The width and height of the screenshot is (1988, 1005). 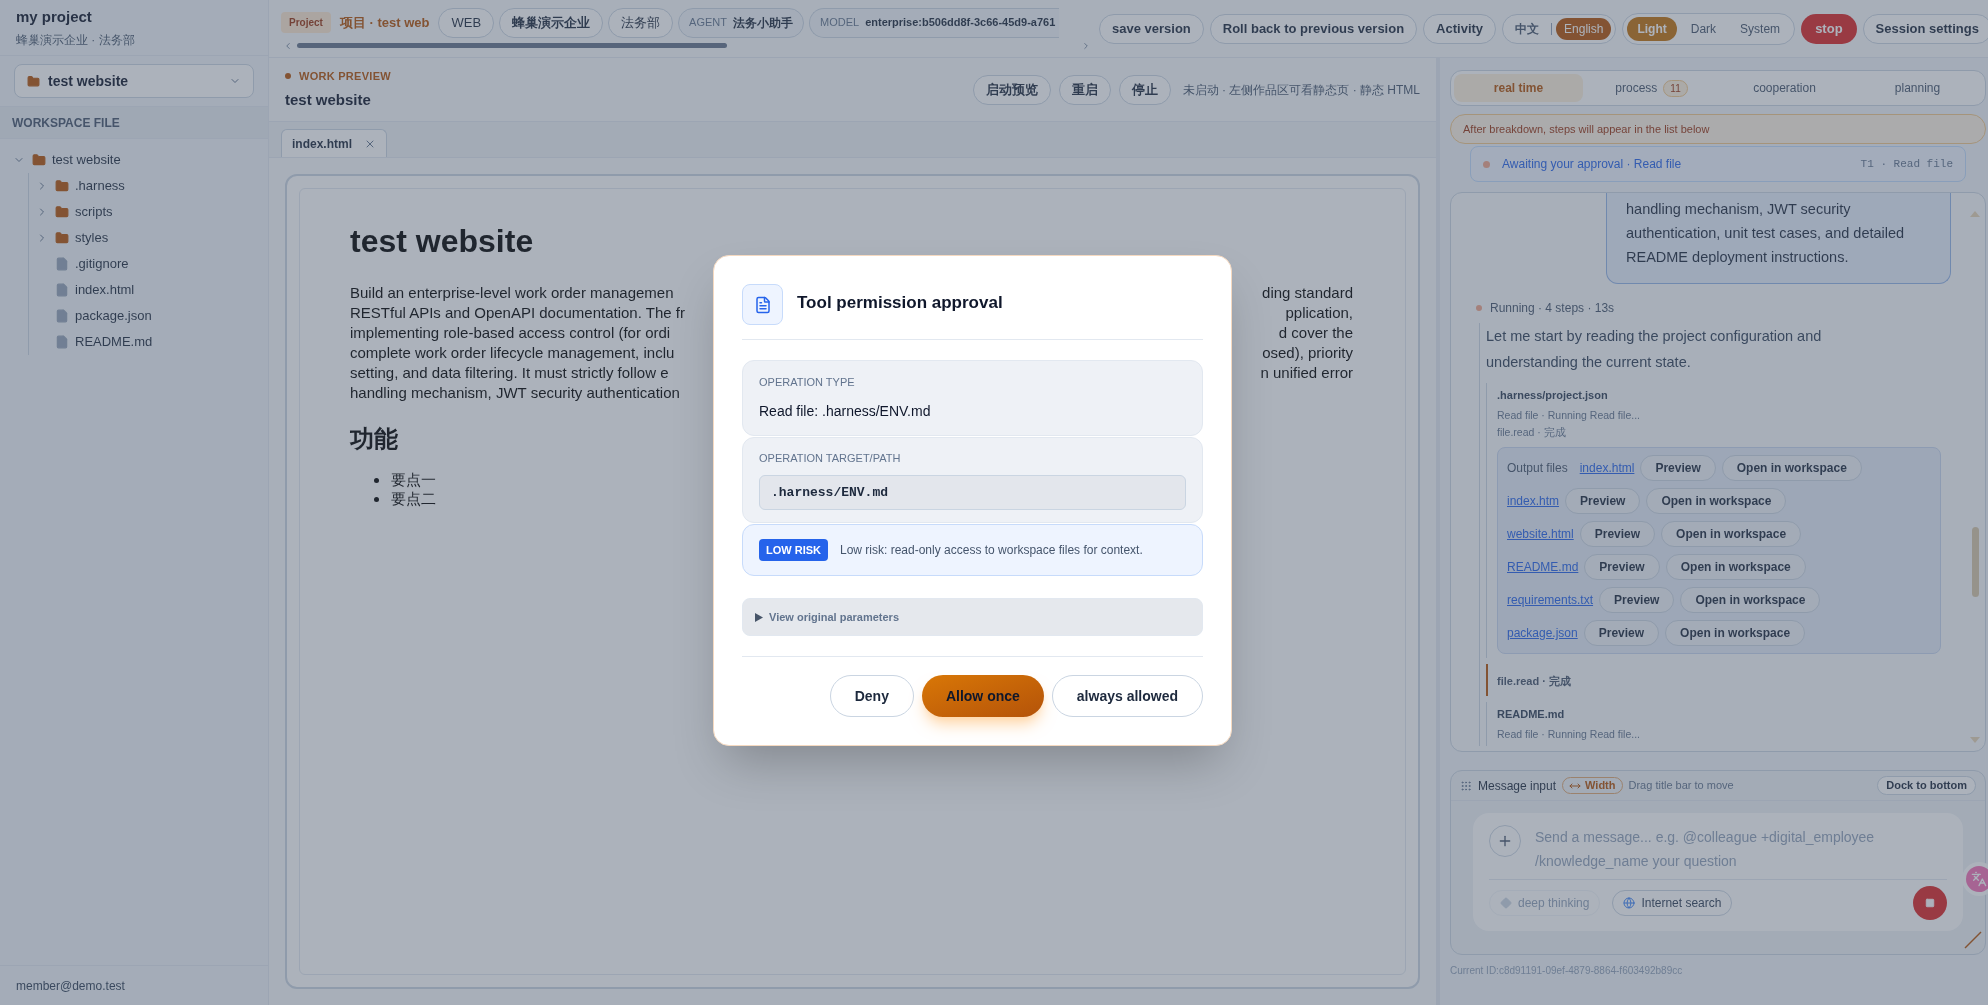 I want to click on globe-icon, so click(x=1629, y=903).